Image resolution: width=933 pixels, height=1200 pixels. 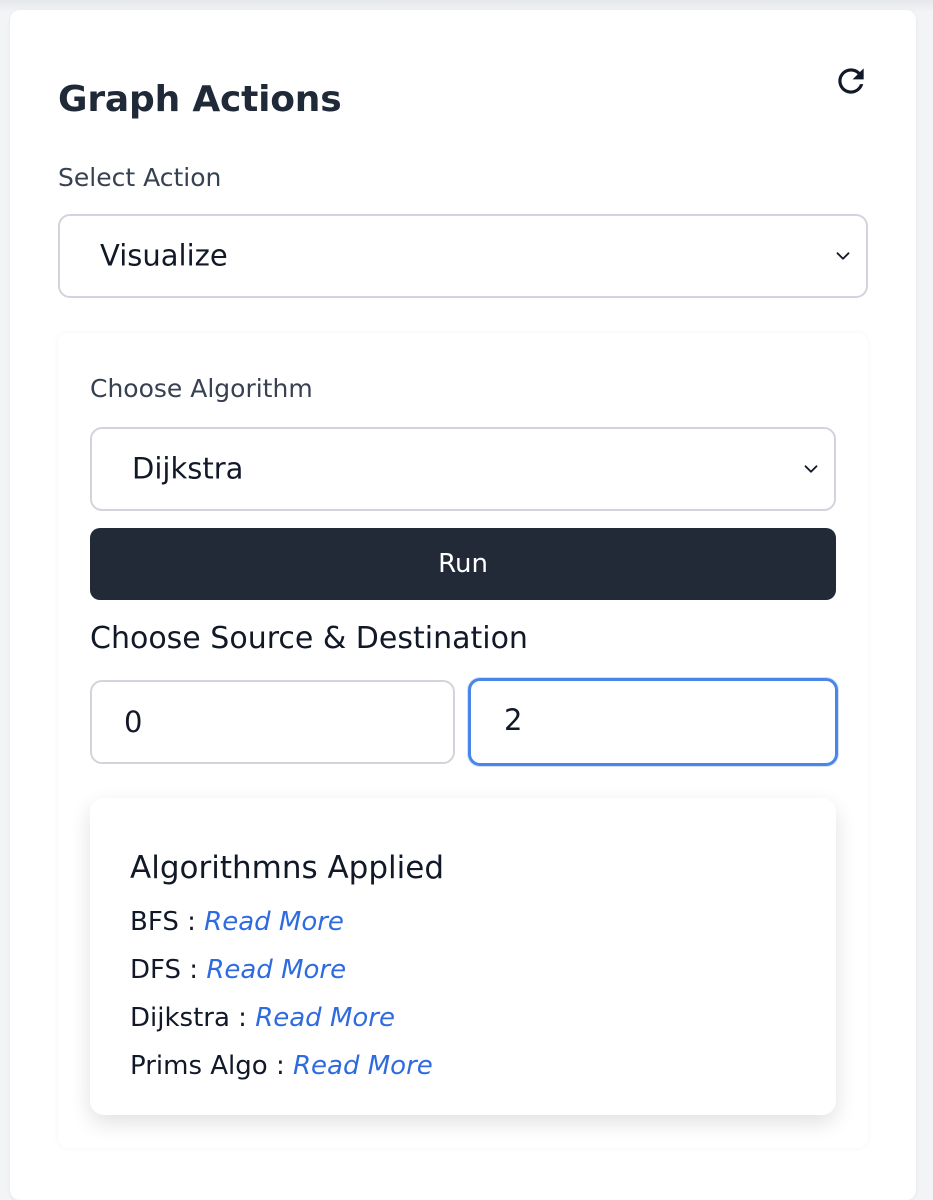 What do you see at coordinates (207, 1066) in the screenshot?
I see `algorithm-name: Prims Algo :` at bounding box center [207, 1066].